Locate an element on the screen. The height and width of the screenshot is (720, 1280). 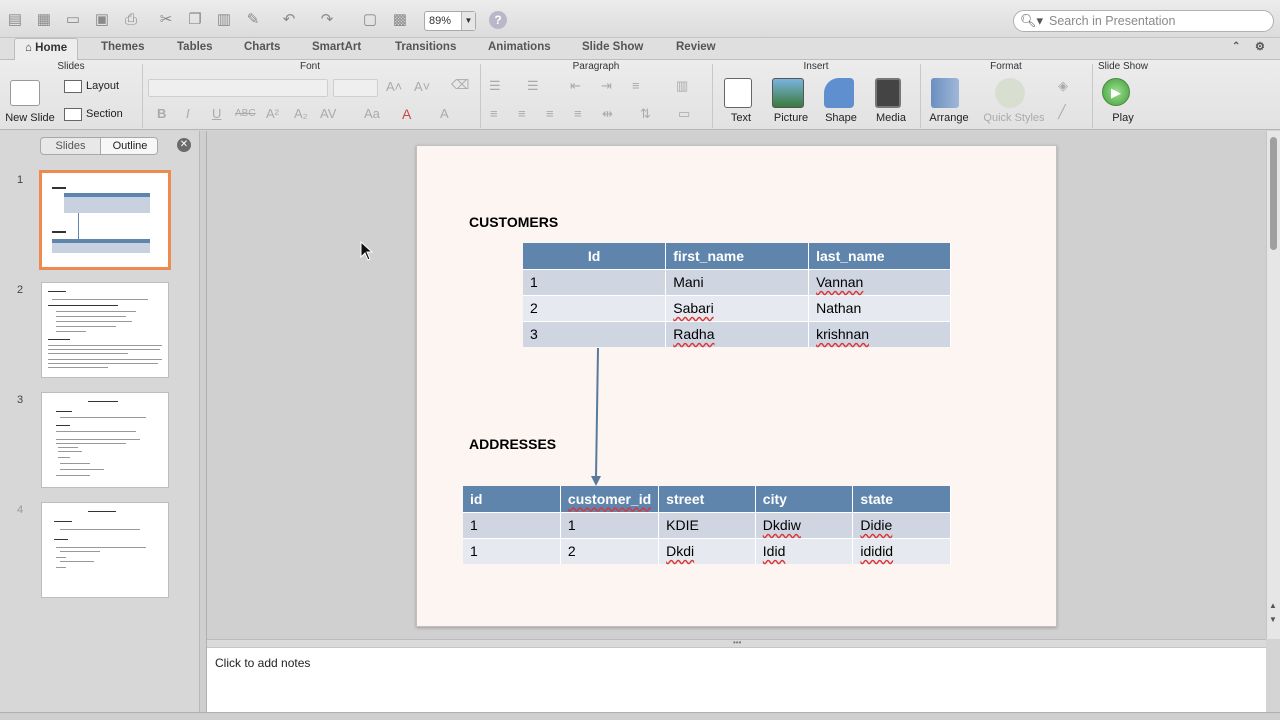
grow-font-icon: A˄ is located at coordinates (394, 86).